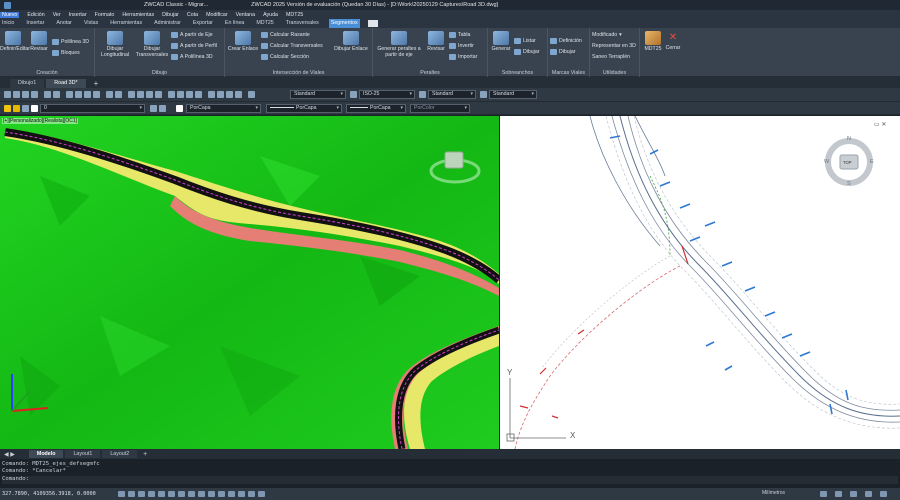 The width and height of the screenshot is (900, 500). I want to click on zoom-window-icon, so click(149, 94).